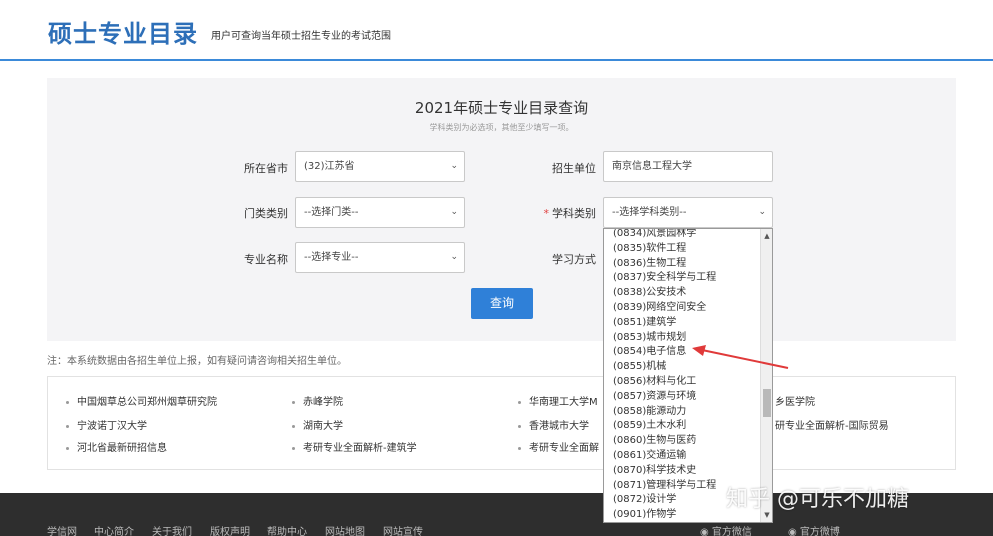  What do you see at coordinates (649, 263) in the screenshot?
I see `dropdown-option: (0836)生物工程` at bounding box center [649, 263].